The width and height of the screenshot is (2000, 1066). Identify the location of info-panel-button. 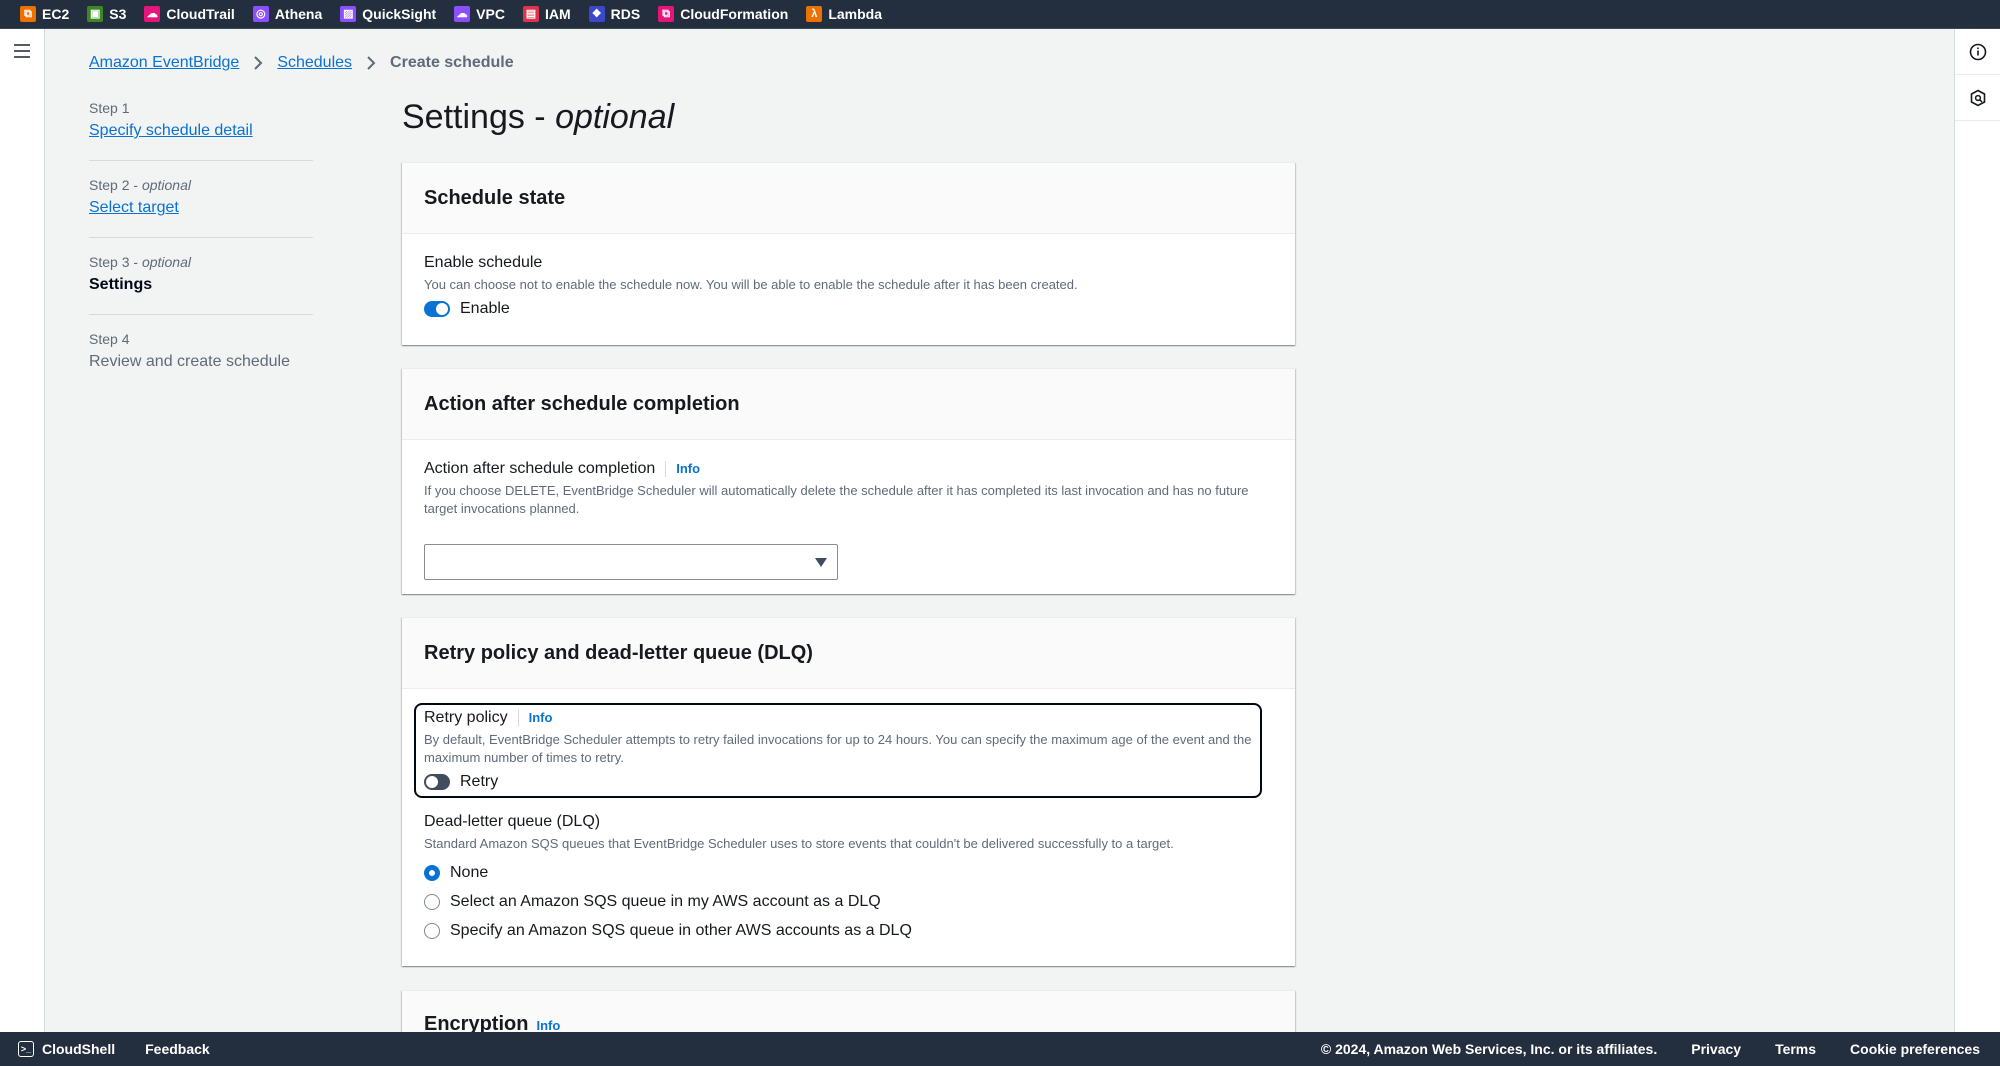
(1977, 52).